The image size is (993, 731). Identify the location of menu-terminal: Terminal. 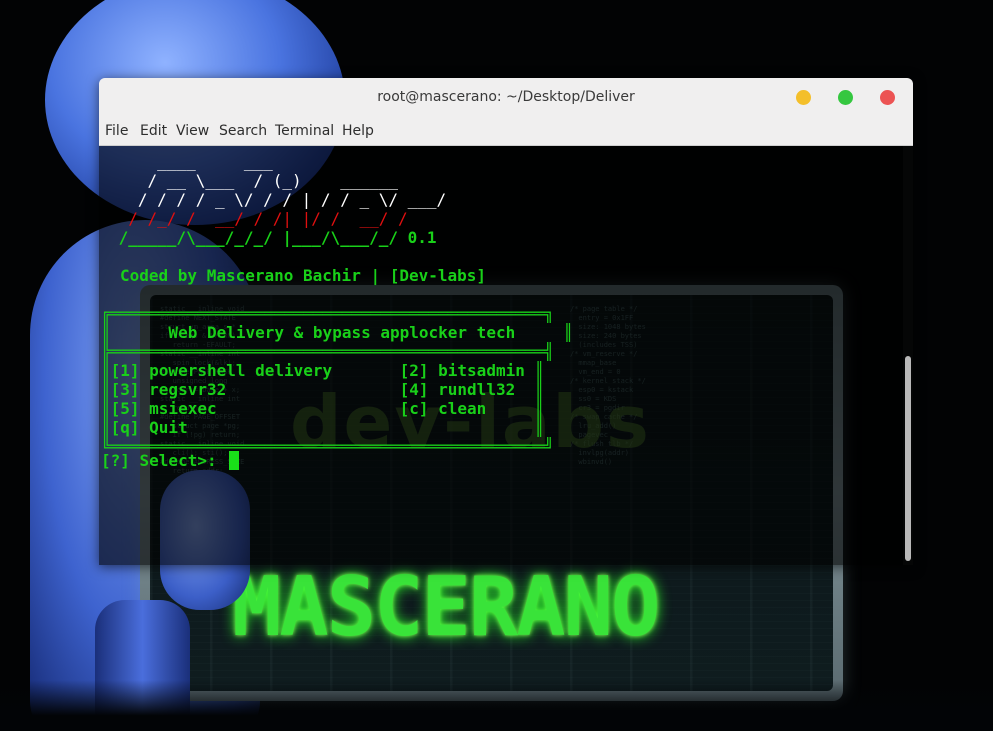
(304, 131).